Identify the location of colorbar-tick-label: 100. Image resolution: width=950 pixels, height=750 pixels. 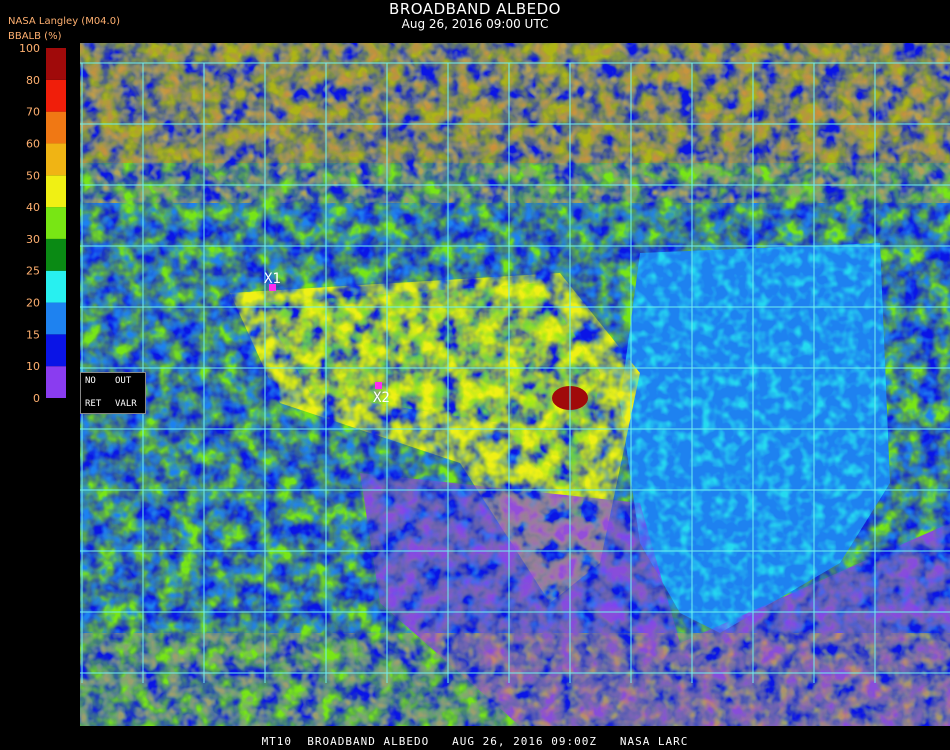
(29, 48).